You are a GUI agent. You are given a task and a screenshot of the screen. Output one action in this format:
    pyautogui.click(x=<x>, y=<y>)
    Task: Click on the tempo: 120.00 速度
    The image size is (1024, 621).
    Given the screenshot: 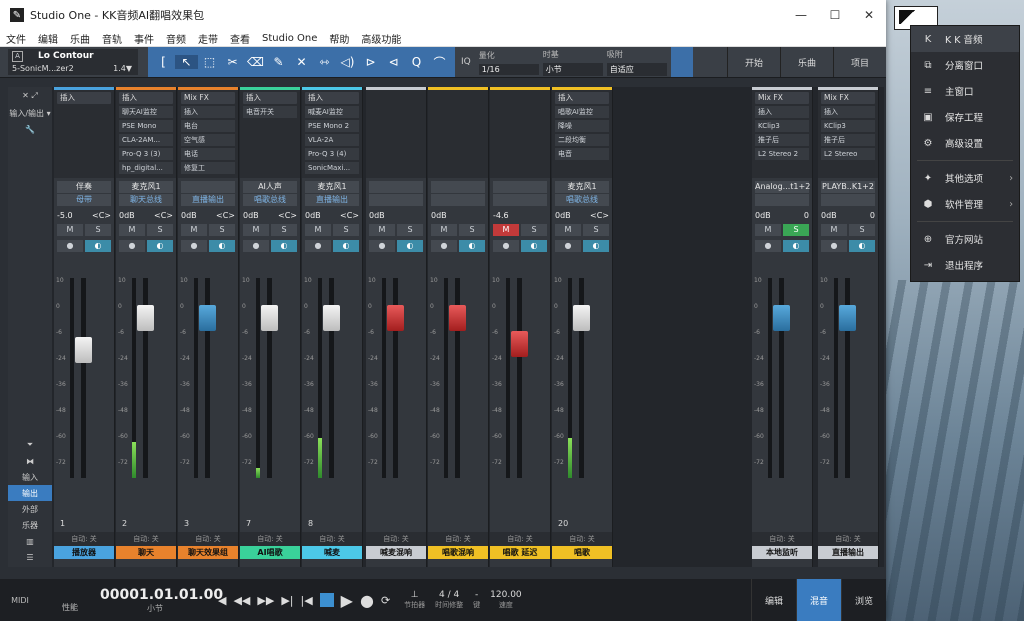 What is the action you would take?
    pyautogui.click(x=506, y=600)
    